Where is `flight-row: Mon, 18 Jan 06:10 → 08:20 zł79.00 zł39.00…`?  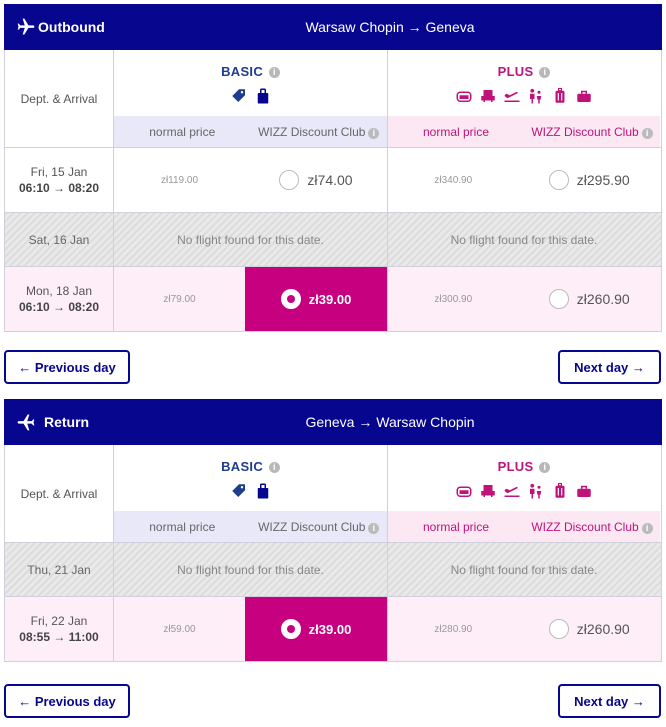
flight-row: Mon, 18 Jan 06:10 → 08:20 zł79.00 zł39.00… is located at coordinates (333, 299).